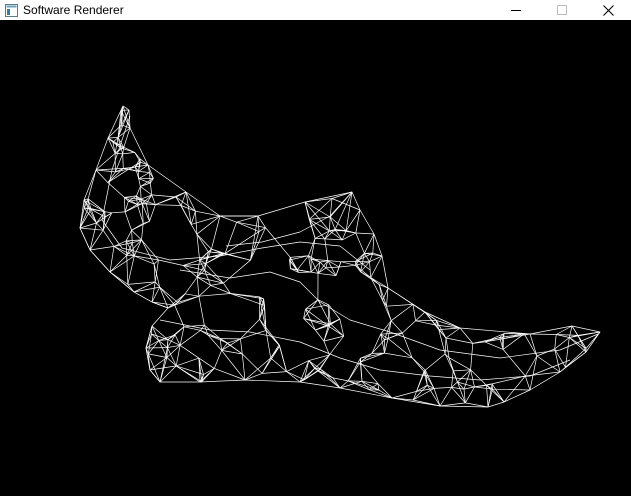  Describe the element at coordinates (11, 10) in the screenshot. I see `app-window-icon` at that location.